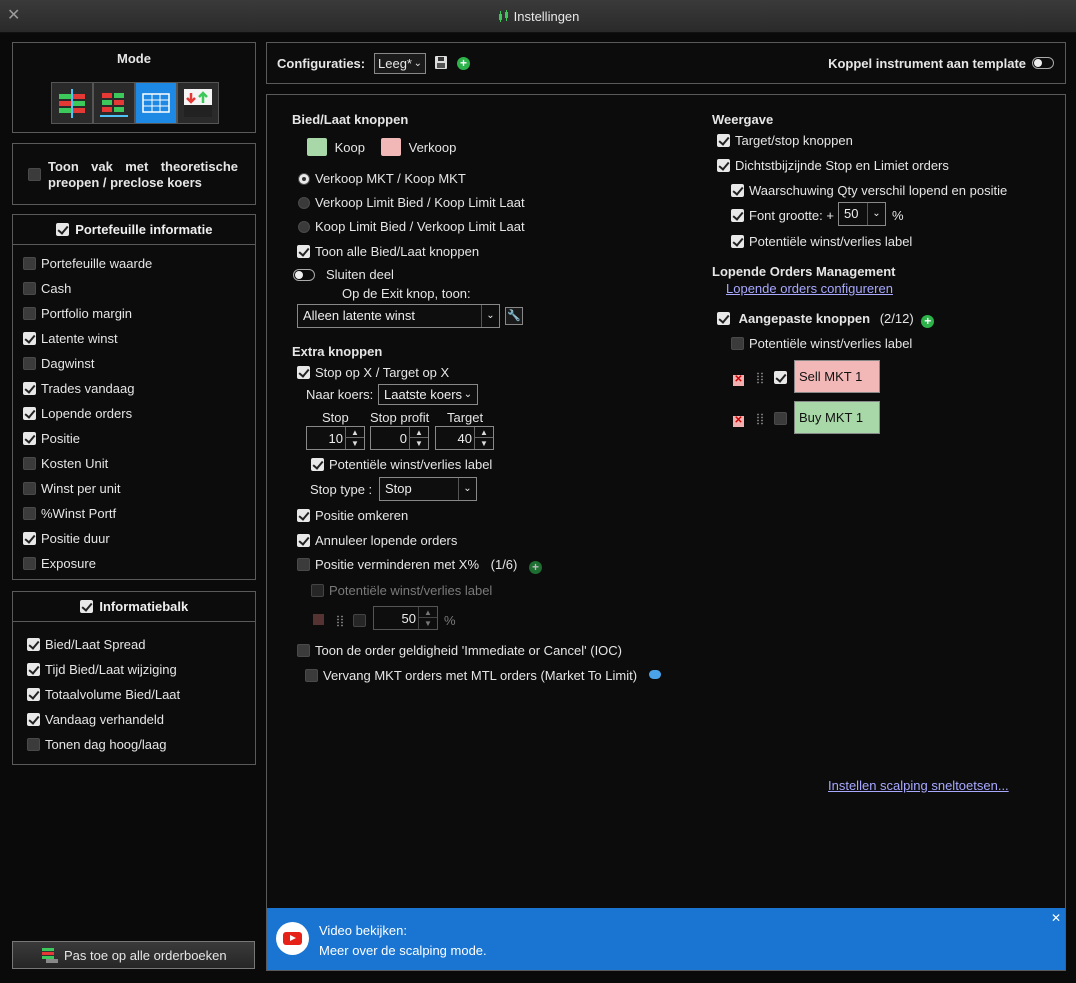  What do you see at coordinates (837, 417) in the screenshot?
I see `custom-button-buy: Buy MKT 1` at bounding box center [837, 417].